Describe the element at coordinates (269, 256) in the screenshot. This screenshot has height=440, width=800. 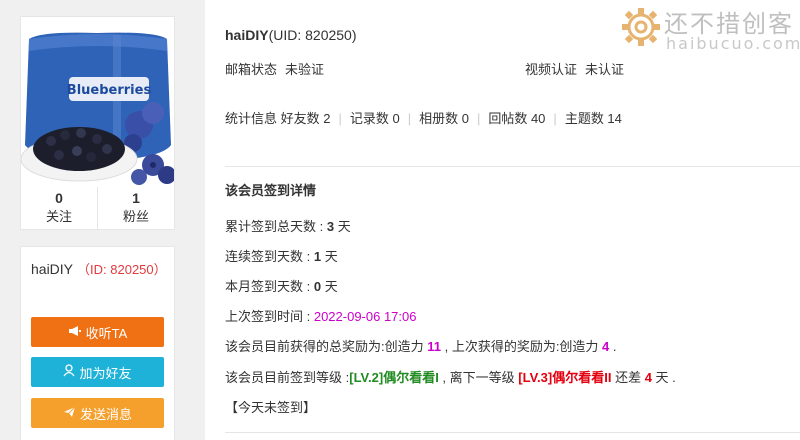
I see `signin-consecutive-label: 连续签到天数 :` at that location.